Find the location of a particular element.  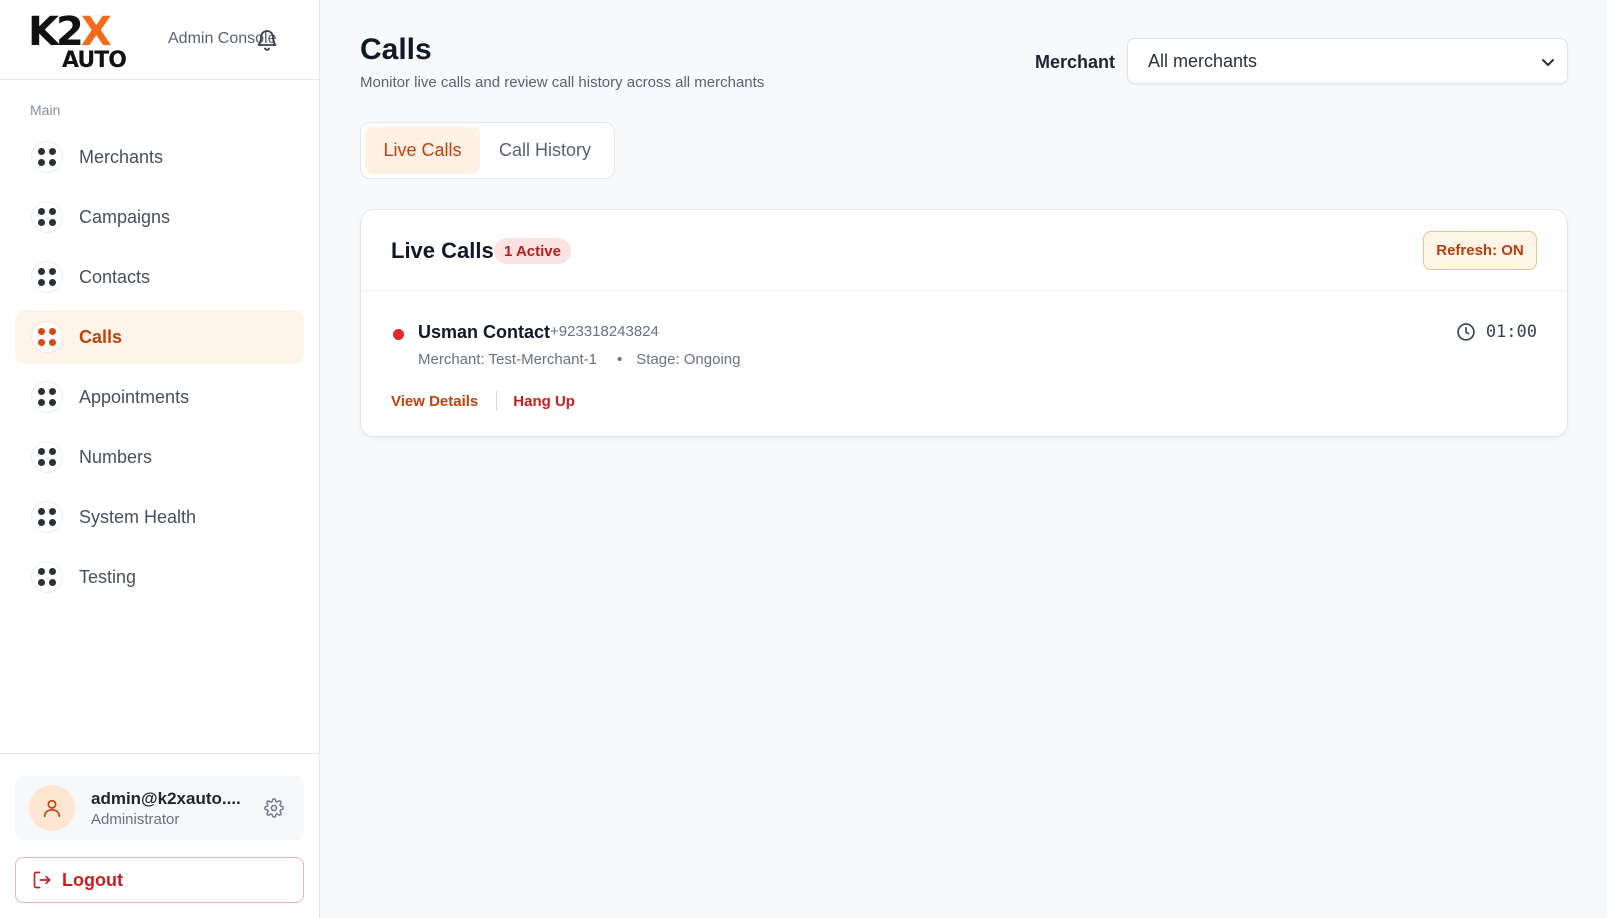

refresh-toggle-button: Refresh: ON is located at coordinates (1480, 250).